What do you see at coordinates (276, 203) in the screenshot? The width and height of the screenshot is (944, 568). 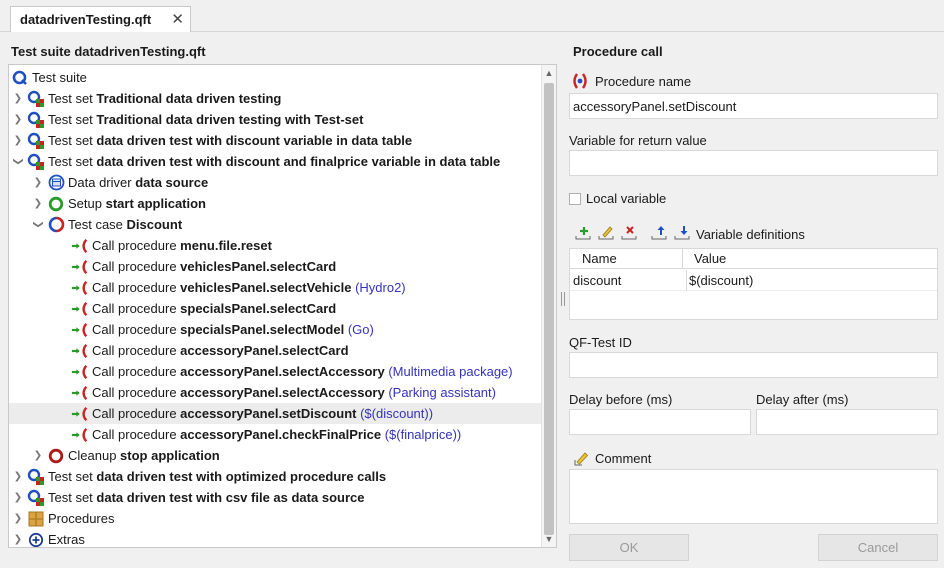 I see `tree-node-setup: ❯ Setup start application` at bounding box center [276, 203].